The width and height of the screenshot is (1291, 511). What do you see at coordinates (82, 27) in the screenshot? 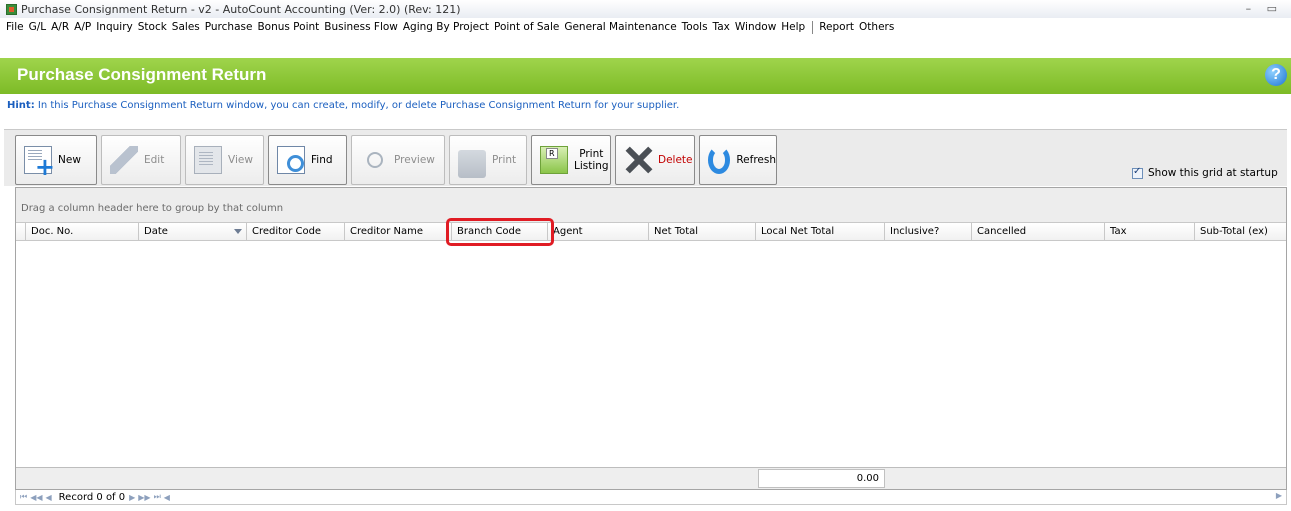
I see `menu-ap: A/P` at bounding box center [82, 27].